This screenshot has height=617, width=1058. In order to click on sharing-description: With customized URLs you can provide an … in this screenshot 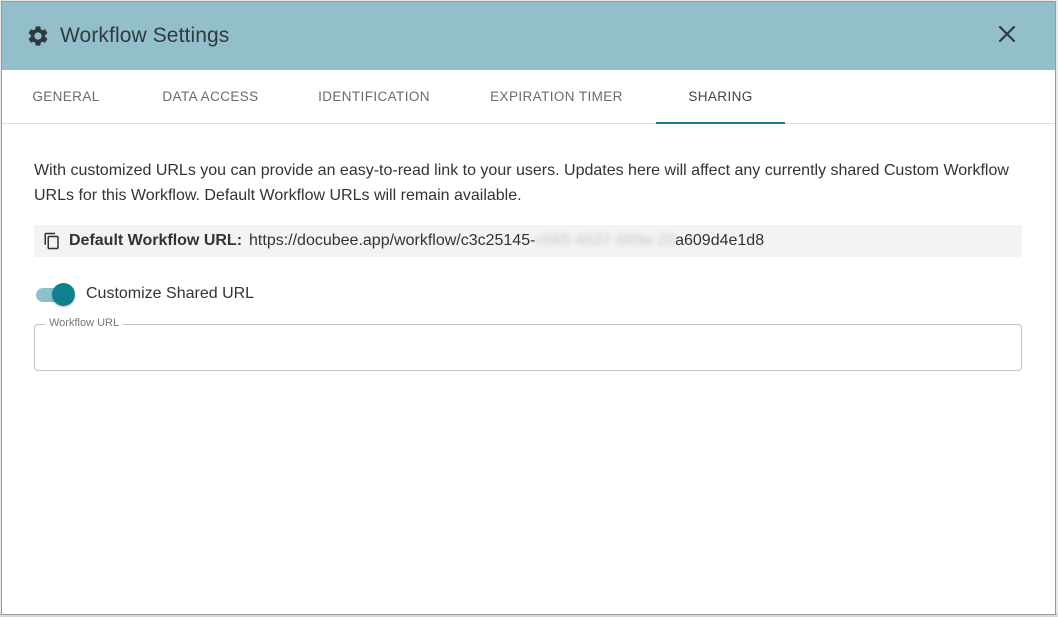, I will do `click(521, 183)`.